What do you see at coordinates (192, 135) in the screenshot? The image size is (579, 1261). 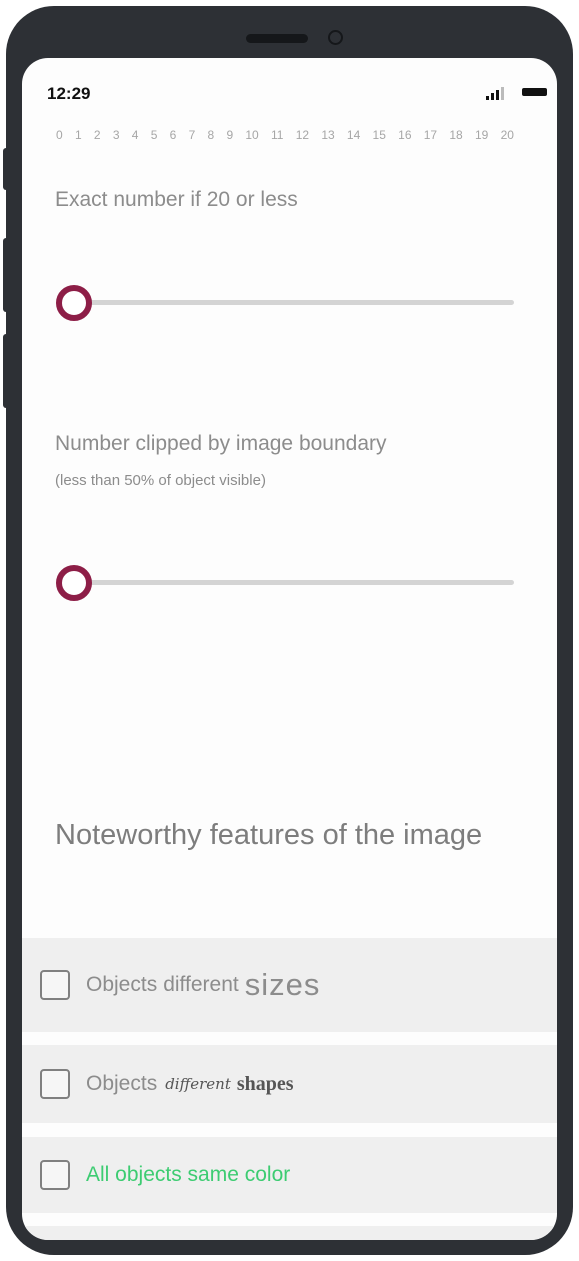 I see `tick-label: 7` at bounding box center [192, 135].